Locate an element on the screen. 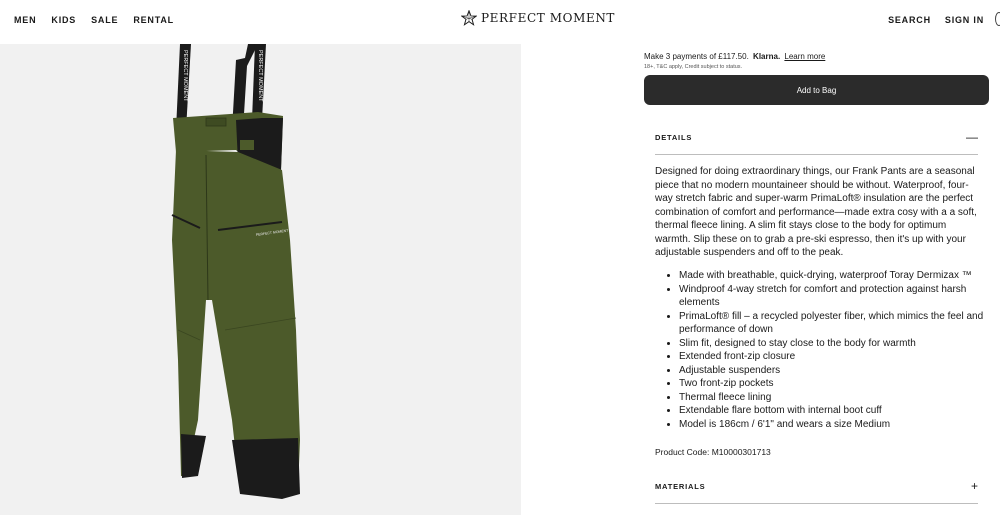  utility-nav: SEARCH SIGN IN is located at coordinates (936, 20).